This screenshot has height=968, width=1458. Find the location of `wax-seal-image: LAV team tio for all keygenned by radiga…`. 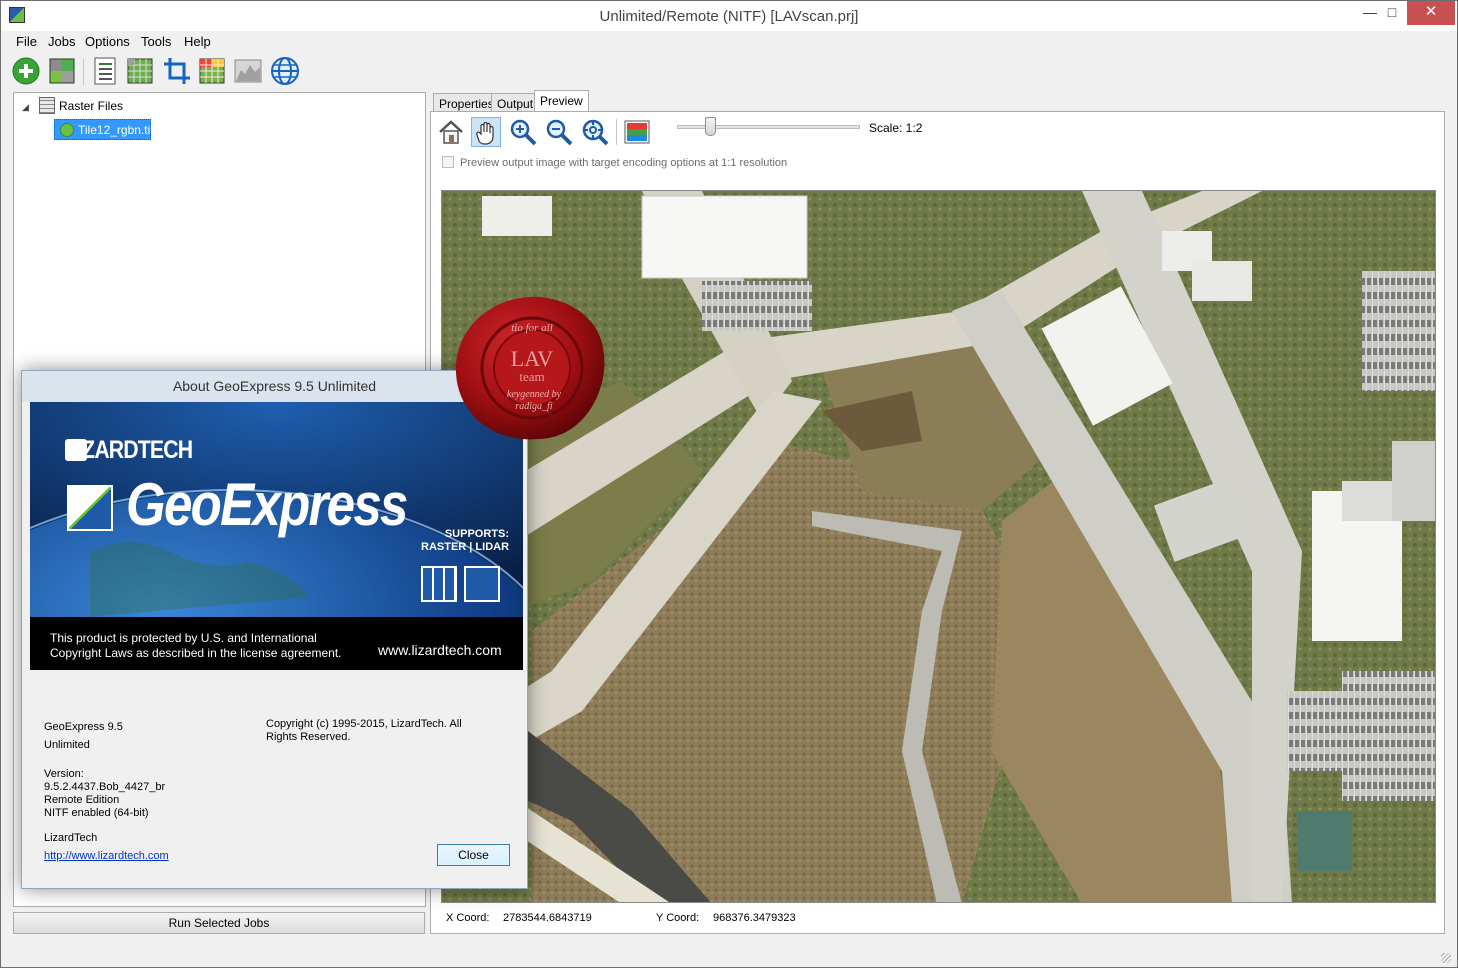

wax-seal-image: LAV team tio for all keygenned by radiga… is located at coordinates (530, 368).